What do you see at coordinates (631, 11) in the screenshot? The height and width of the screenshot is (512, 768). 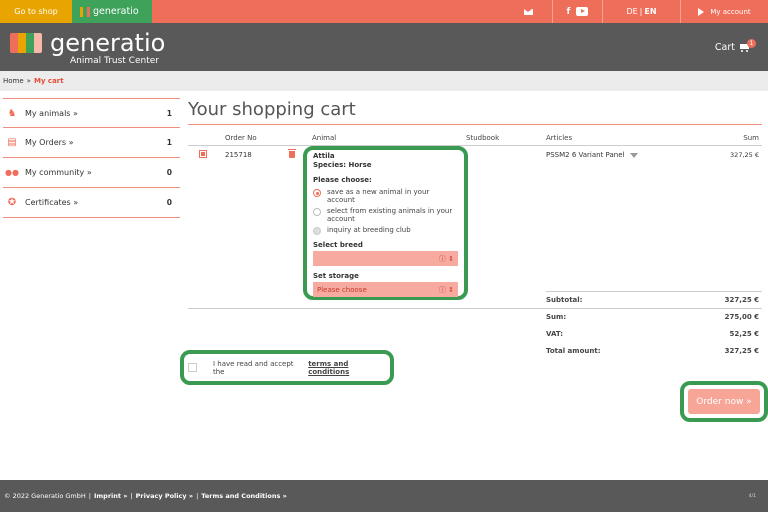 I see `lang-de-link: DE` at bounding box center [631, 11].